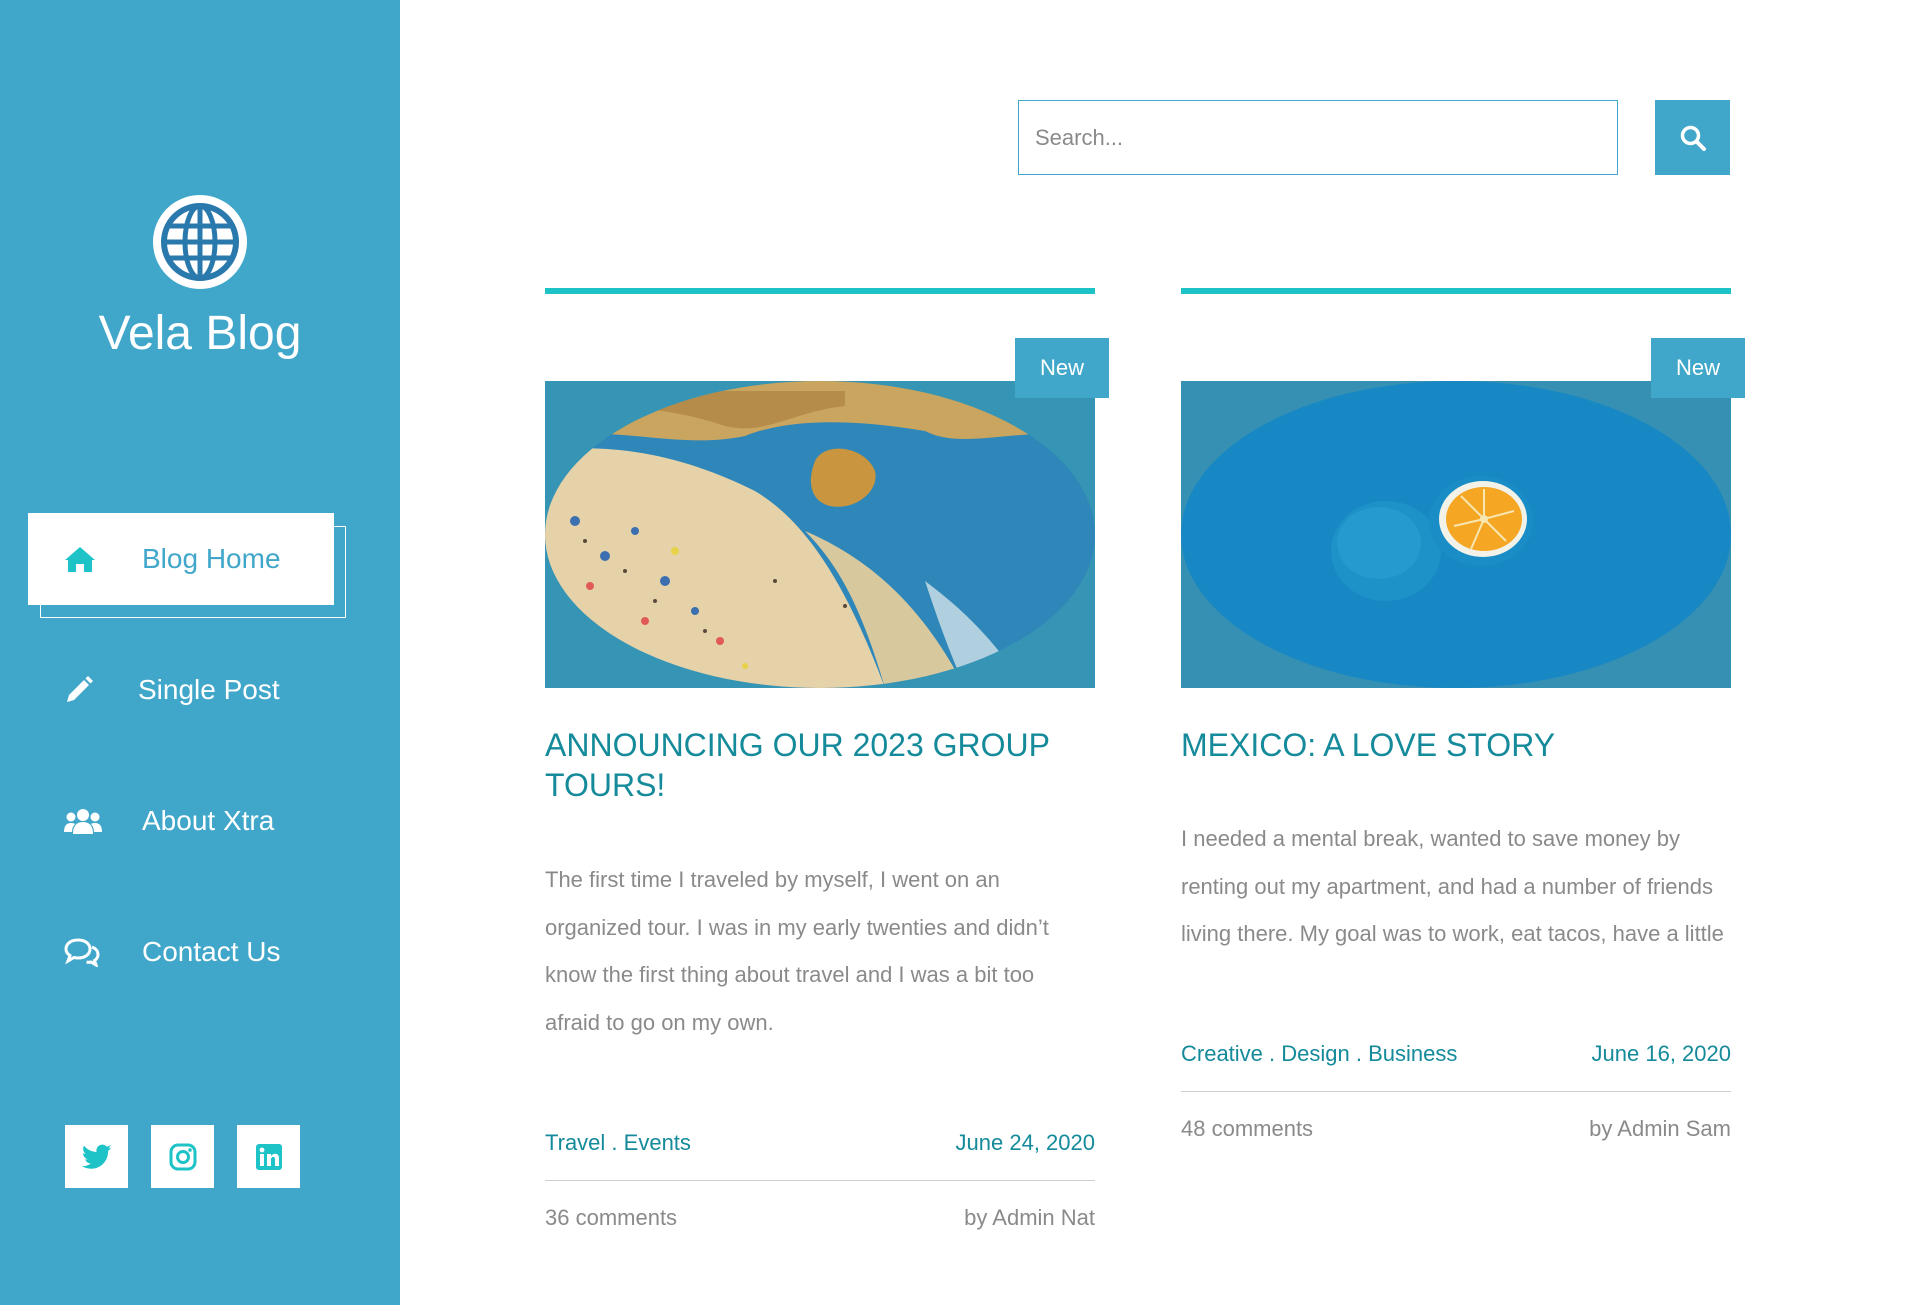 This screenshot has height=1305, width=1920. I want to click on search-icon, so click(1693, 138).